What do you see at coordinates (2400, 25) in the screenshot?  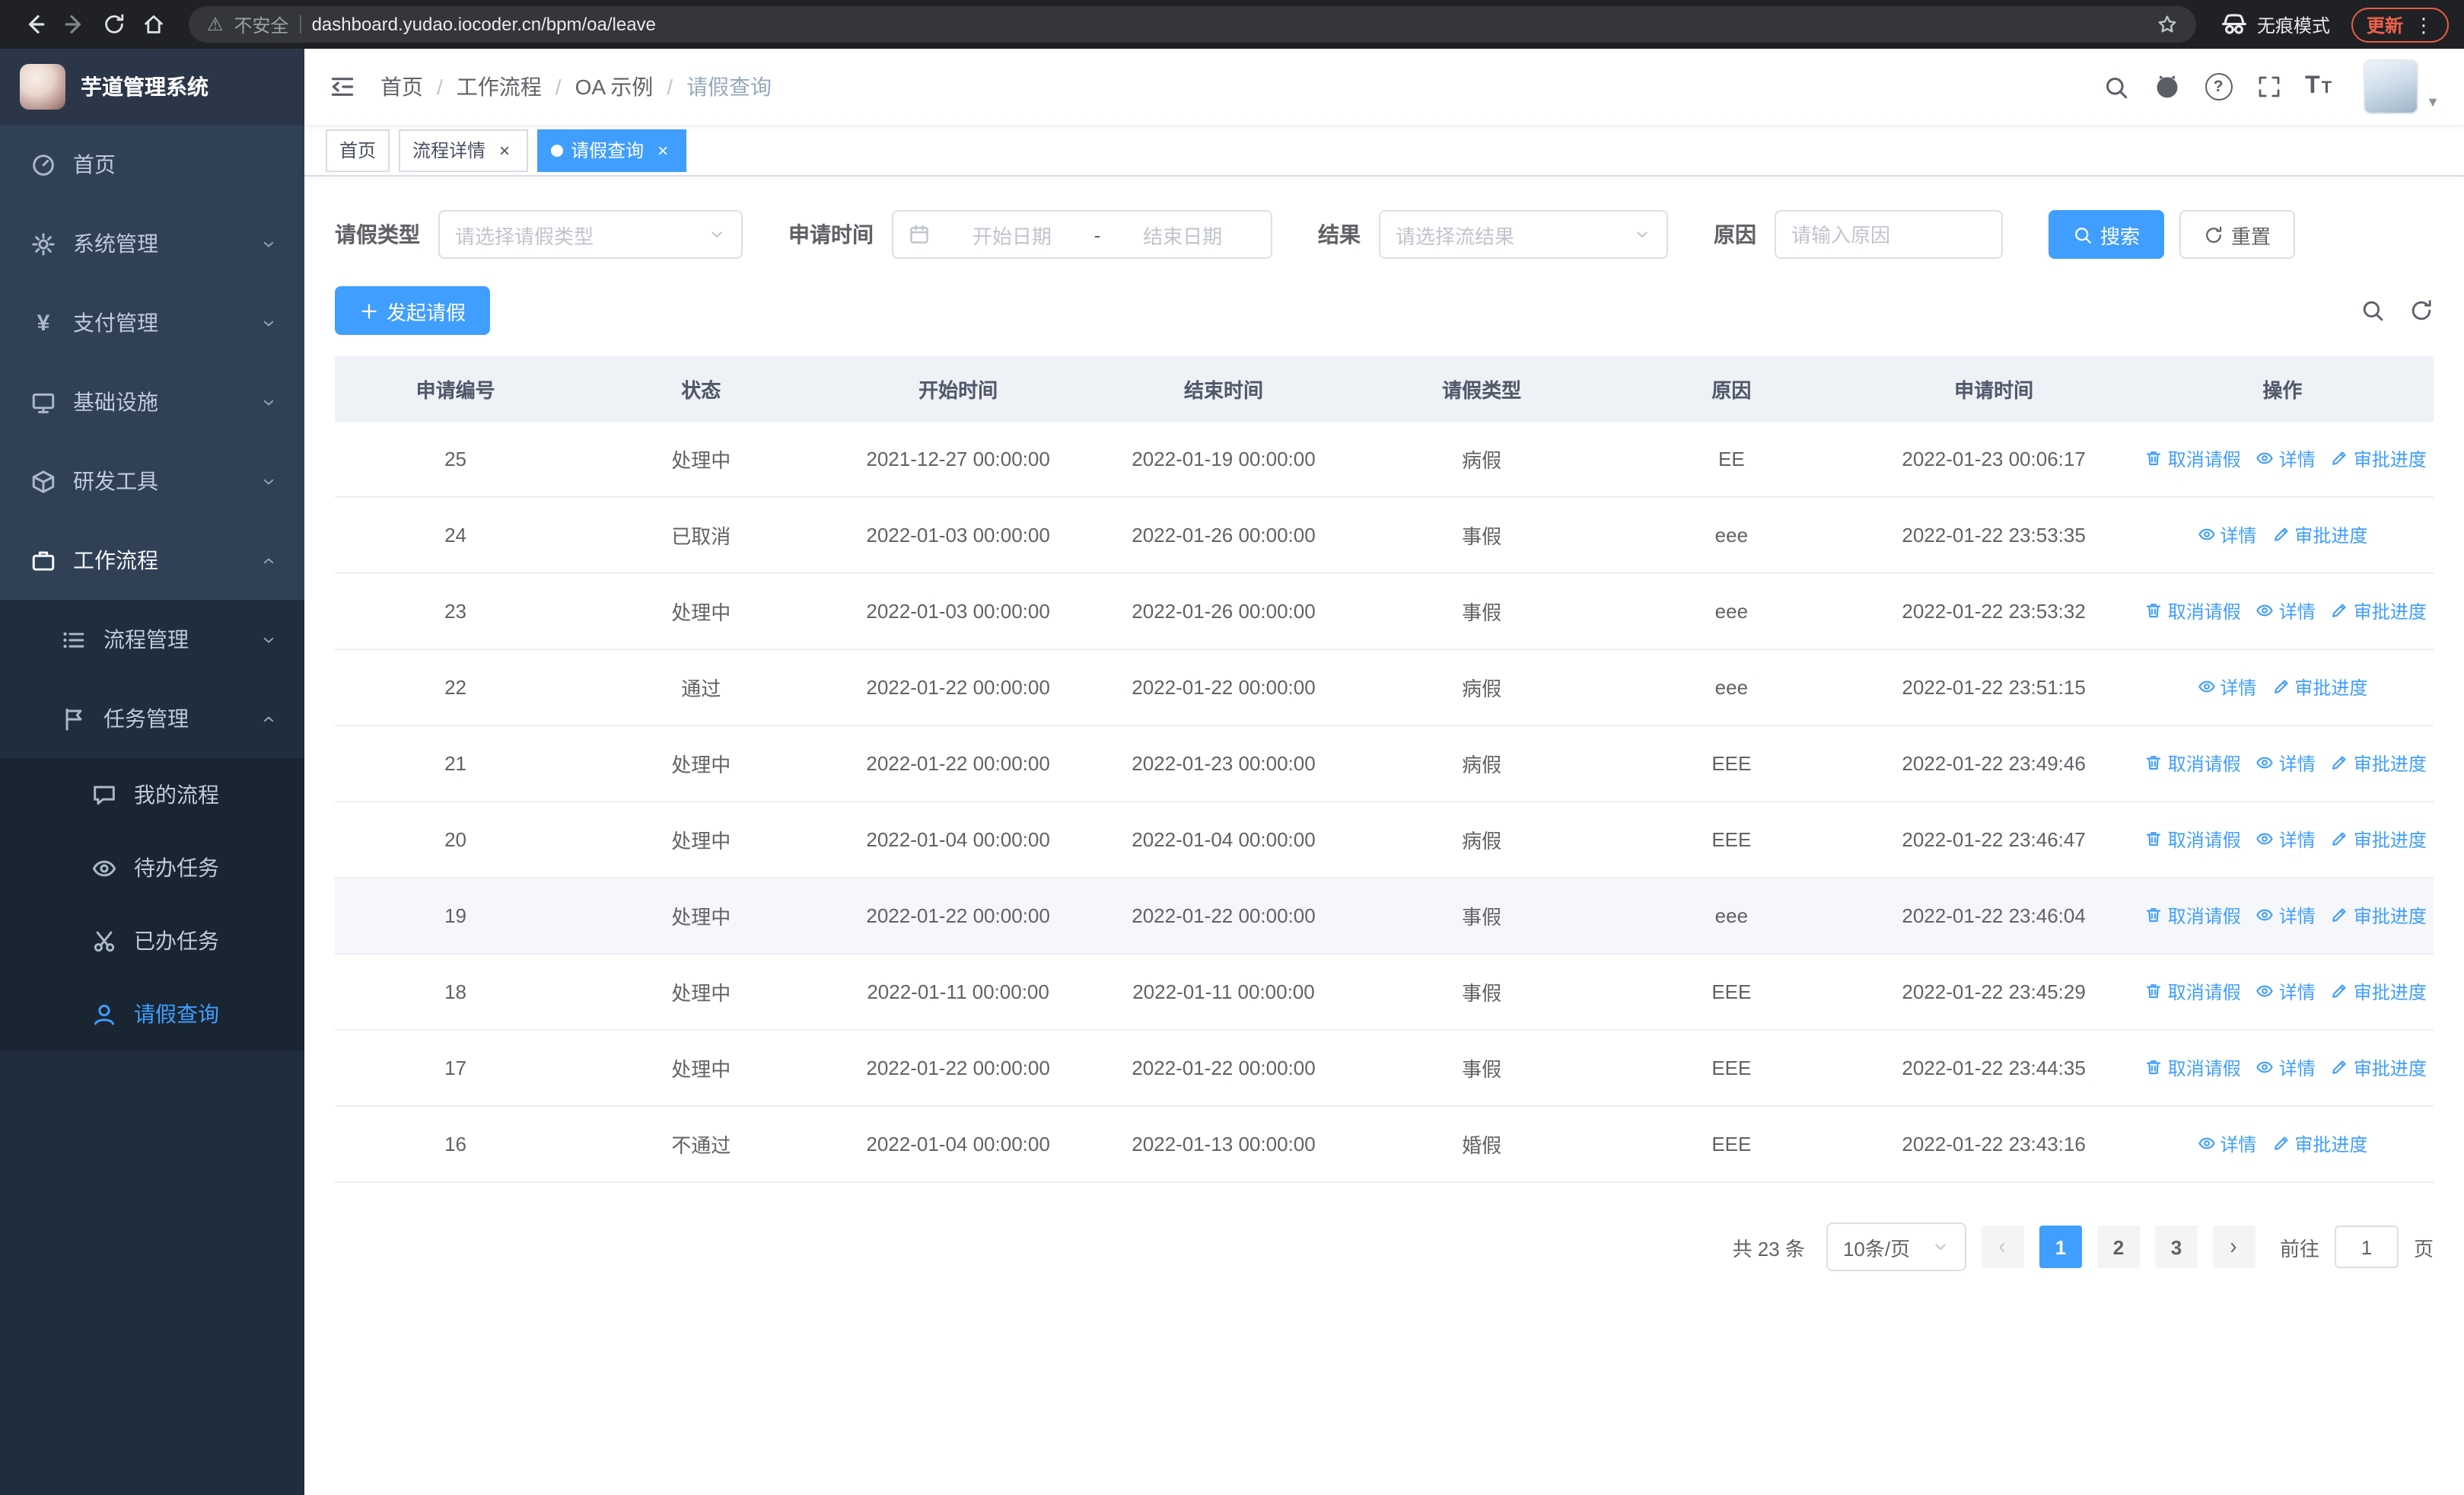 I see `update-button: 更新 ⋮` at bounding box center [2400, 25].